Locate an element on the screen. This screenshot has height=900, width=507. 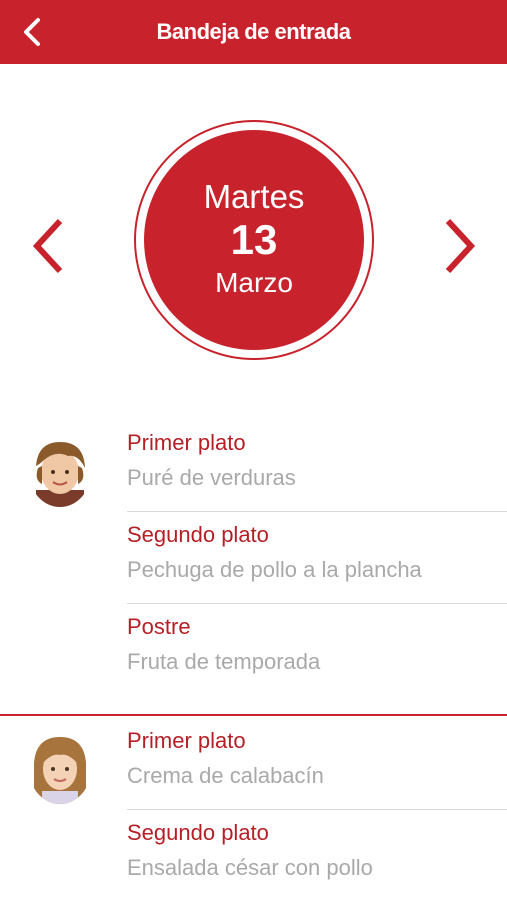
back-button is located at coordinates (32, 32).